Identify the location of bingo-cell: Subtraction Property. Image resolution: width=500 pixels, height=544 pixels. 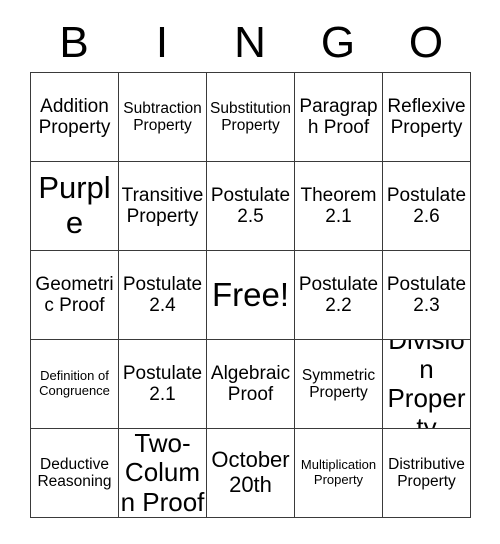
(163, 117).